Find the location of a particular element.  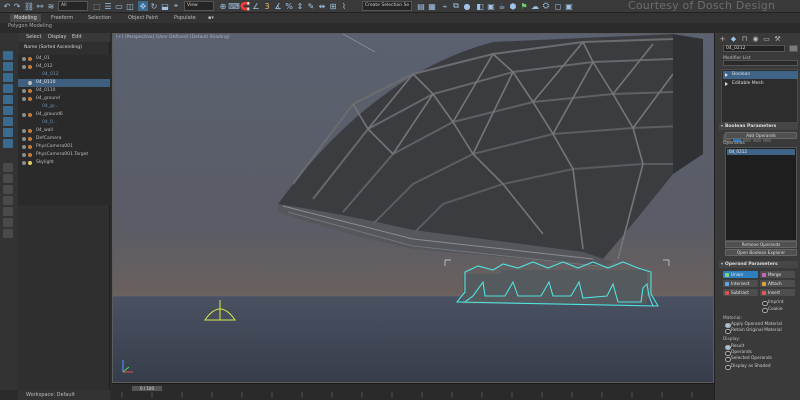

list-item: 04_012 is located at coordinates (64, 75).